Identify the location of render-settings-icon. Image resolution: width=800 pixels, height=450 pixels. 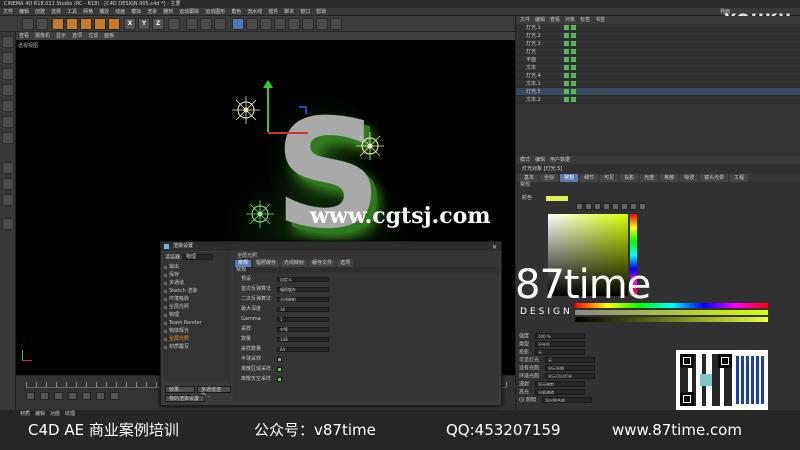
(220, 24).